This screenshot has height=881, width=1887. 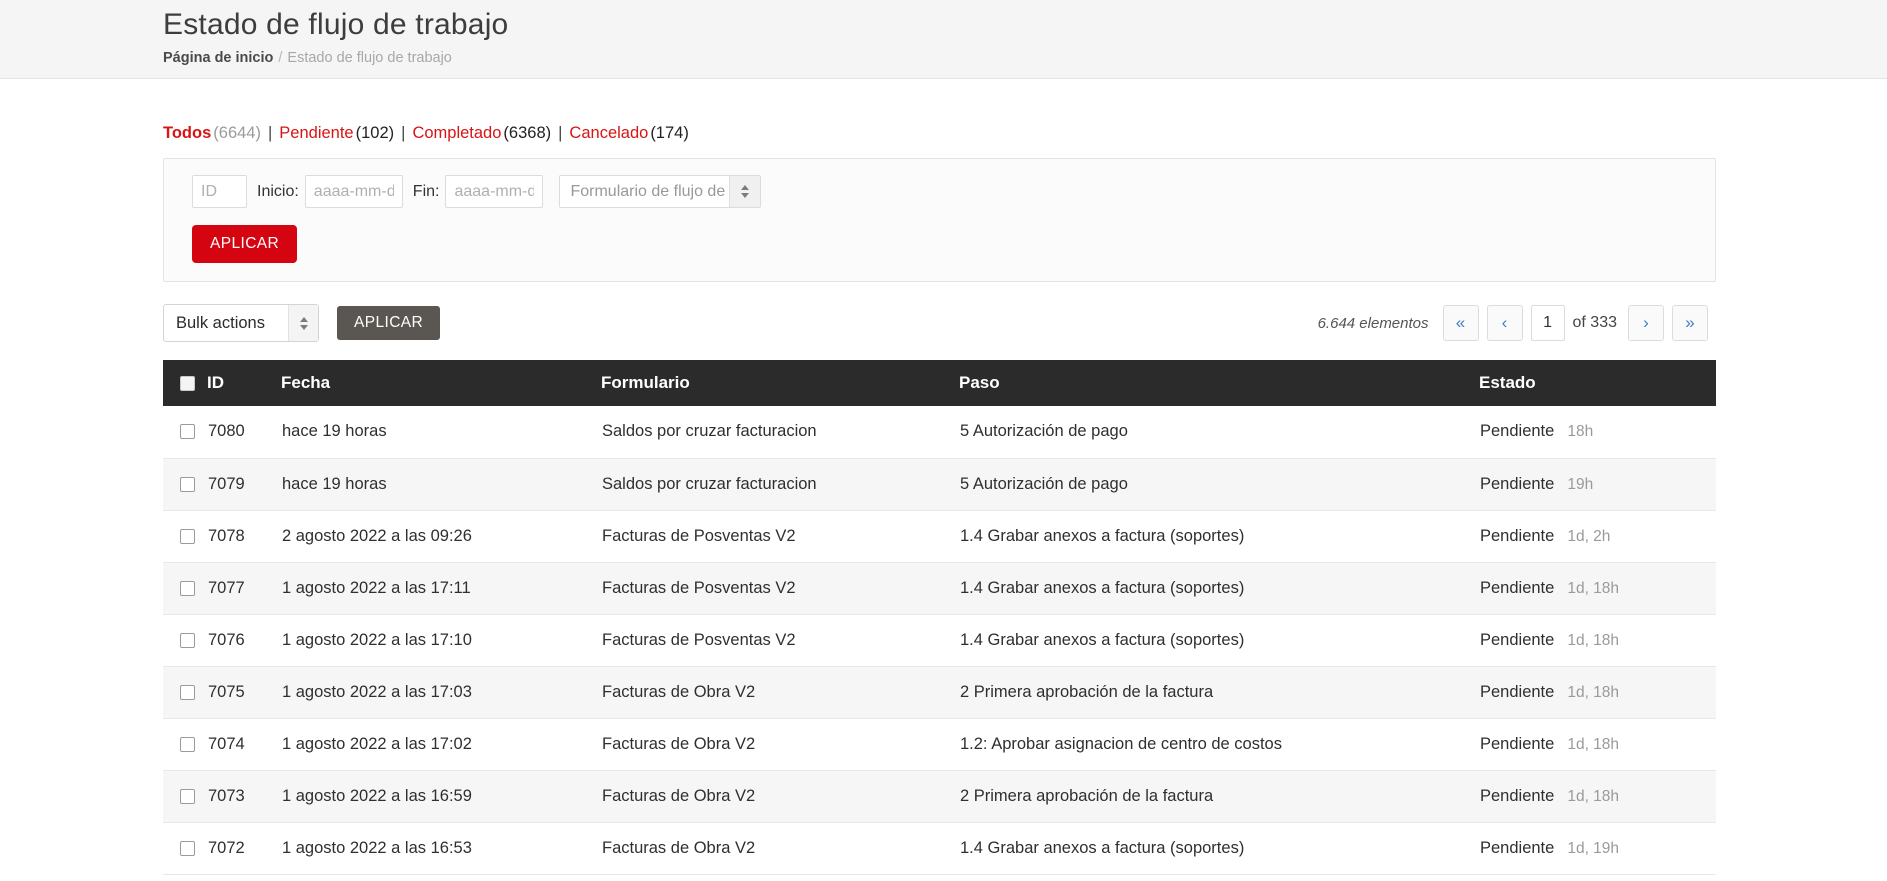 I want to click on status-link-completado: Completado, so click(x=456, y=133).